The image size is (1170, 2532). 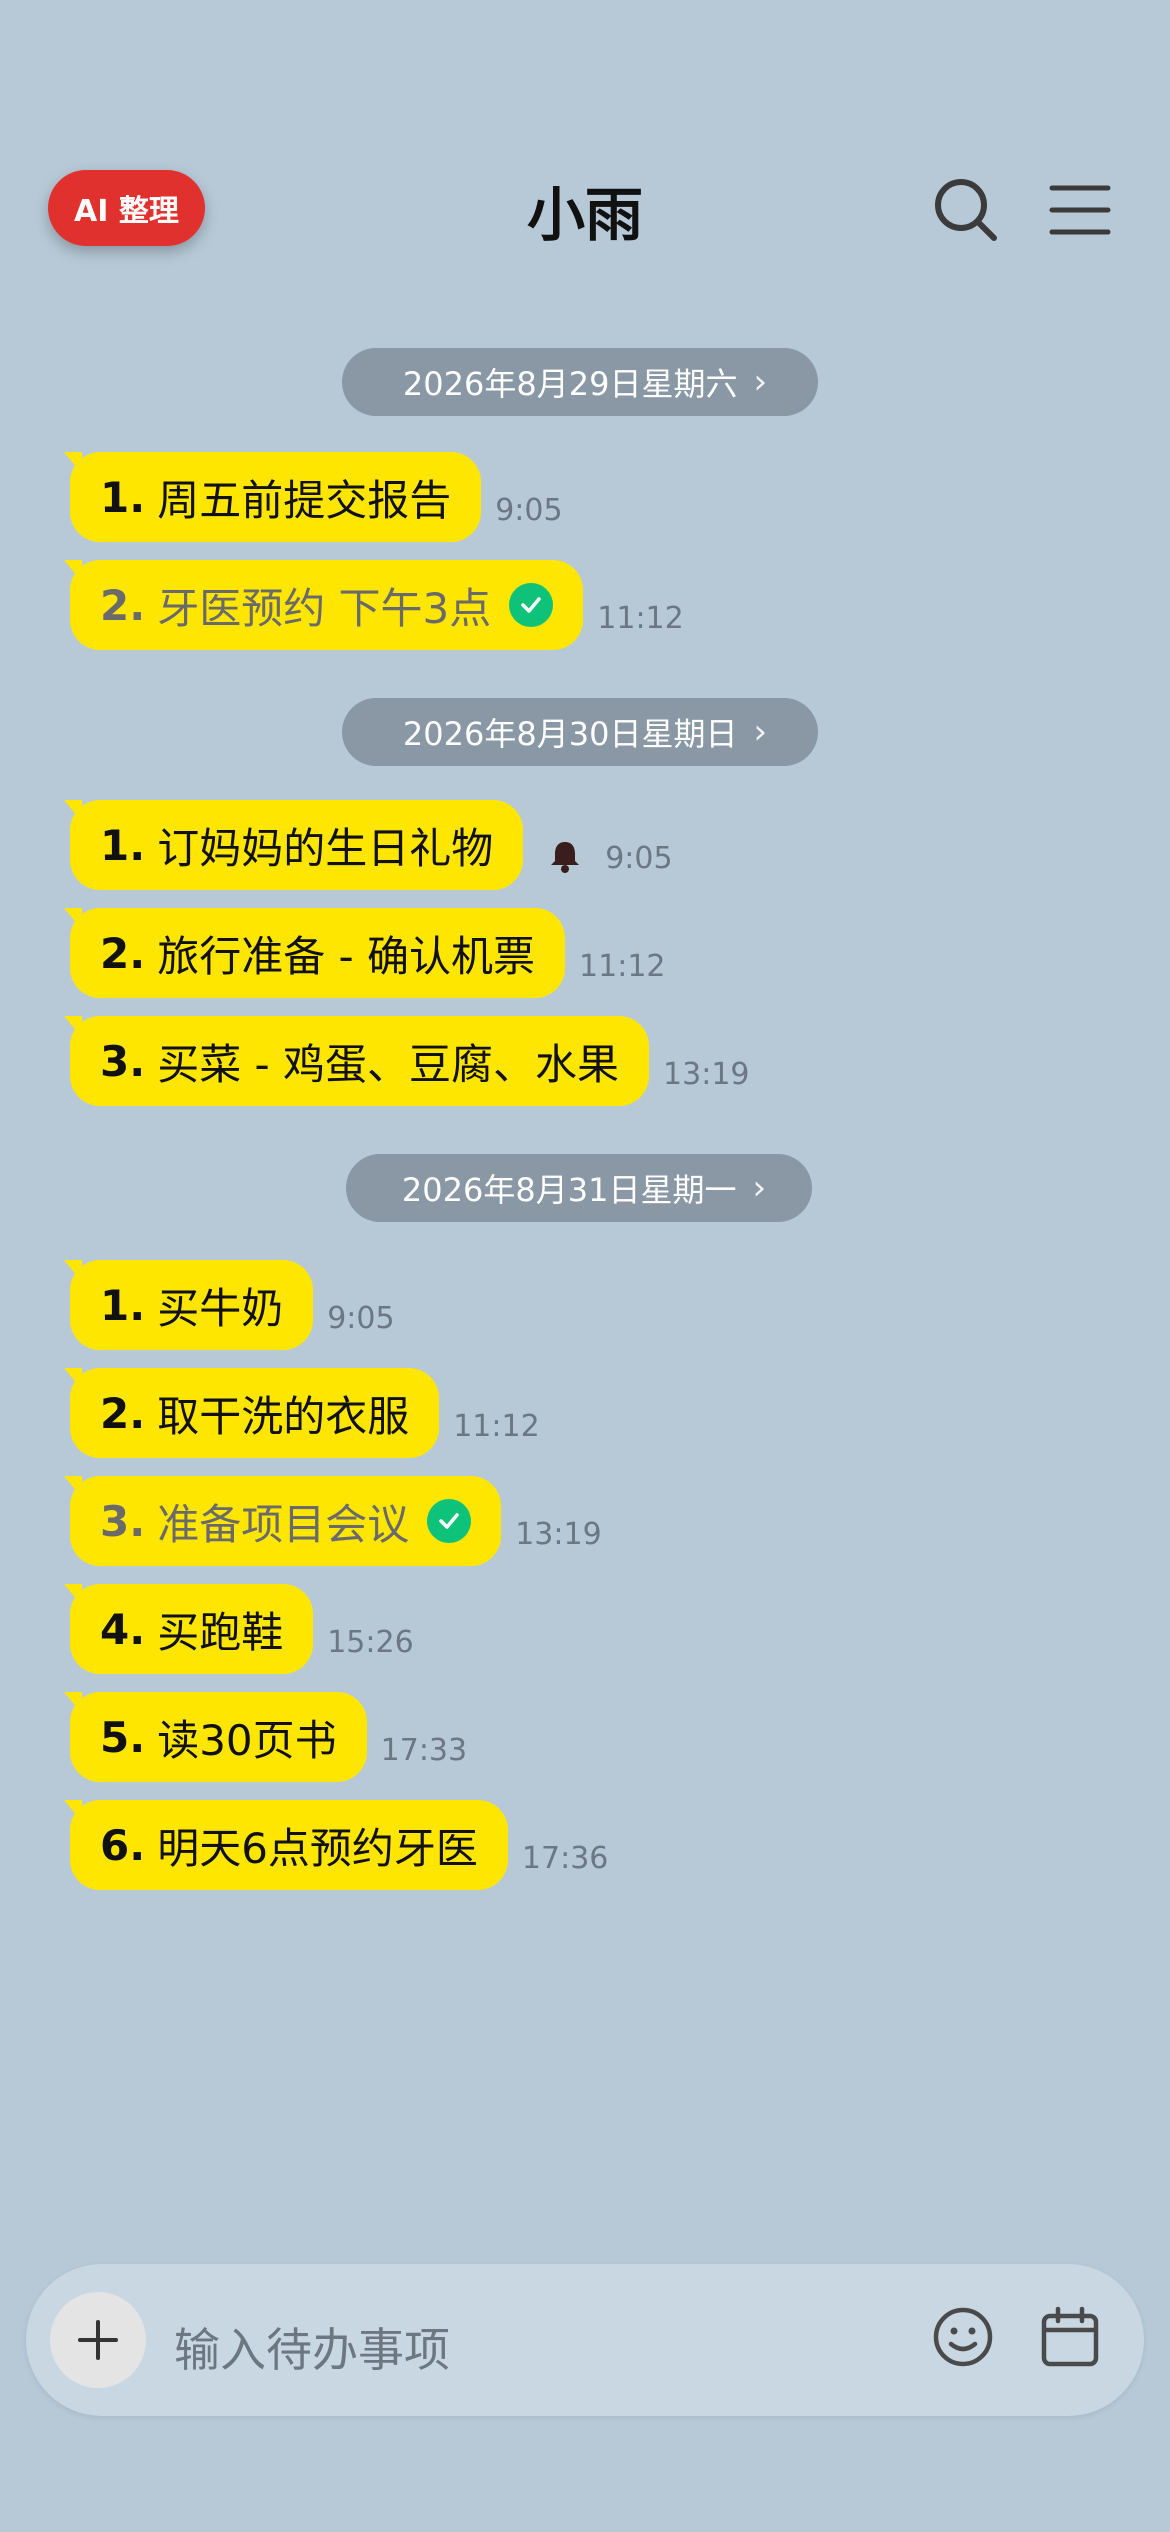 What do you see at coordinates (304, 500) in the screenshot?
I see `todo-text: 周五前提交报告` at bounding box center [304, 500].